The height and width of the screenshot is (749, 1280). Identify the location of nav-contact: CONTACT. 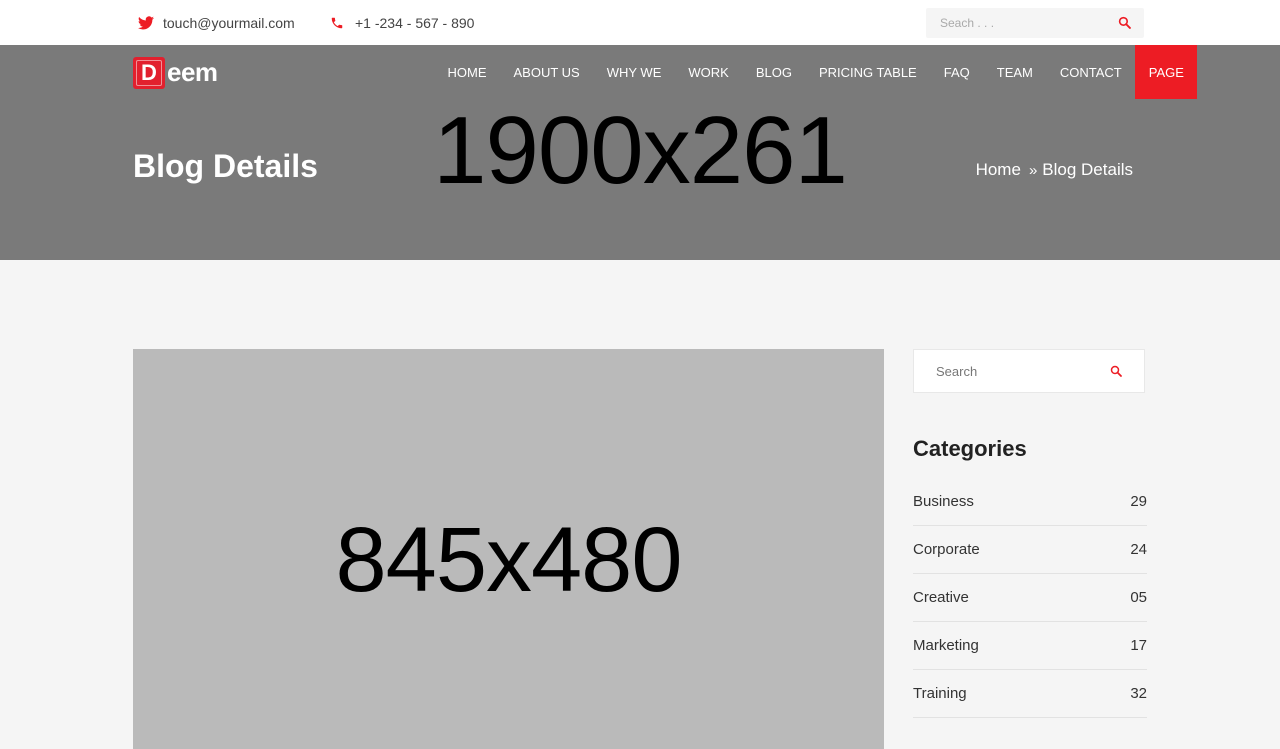
(1090, 72).